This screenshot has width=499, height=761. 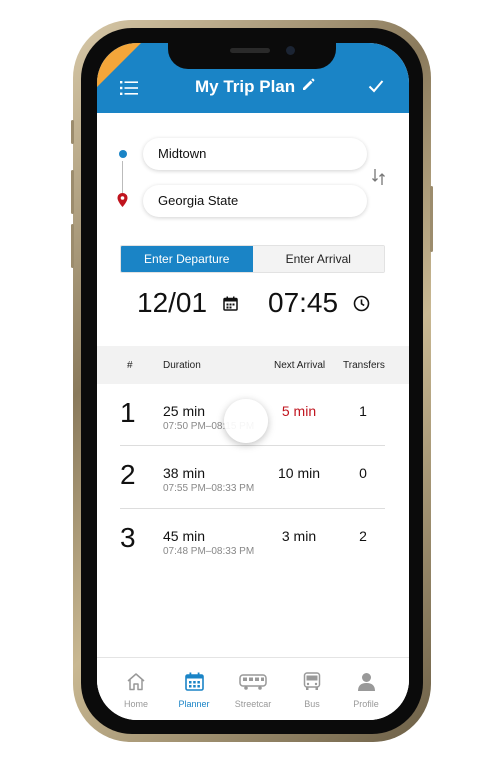 I want to click on origin-input: Midtown, so click(x=255, y=154).